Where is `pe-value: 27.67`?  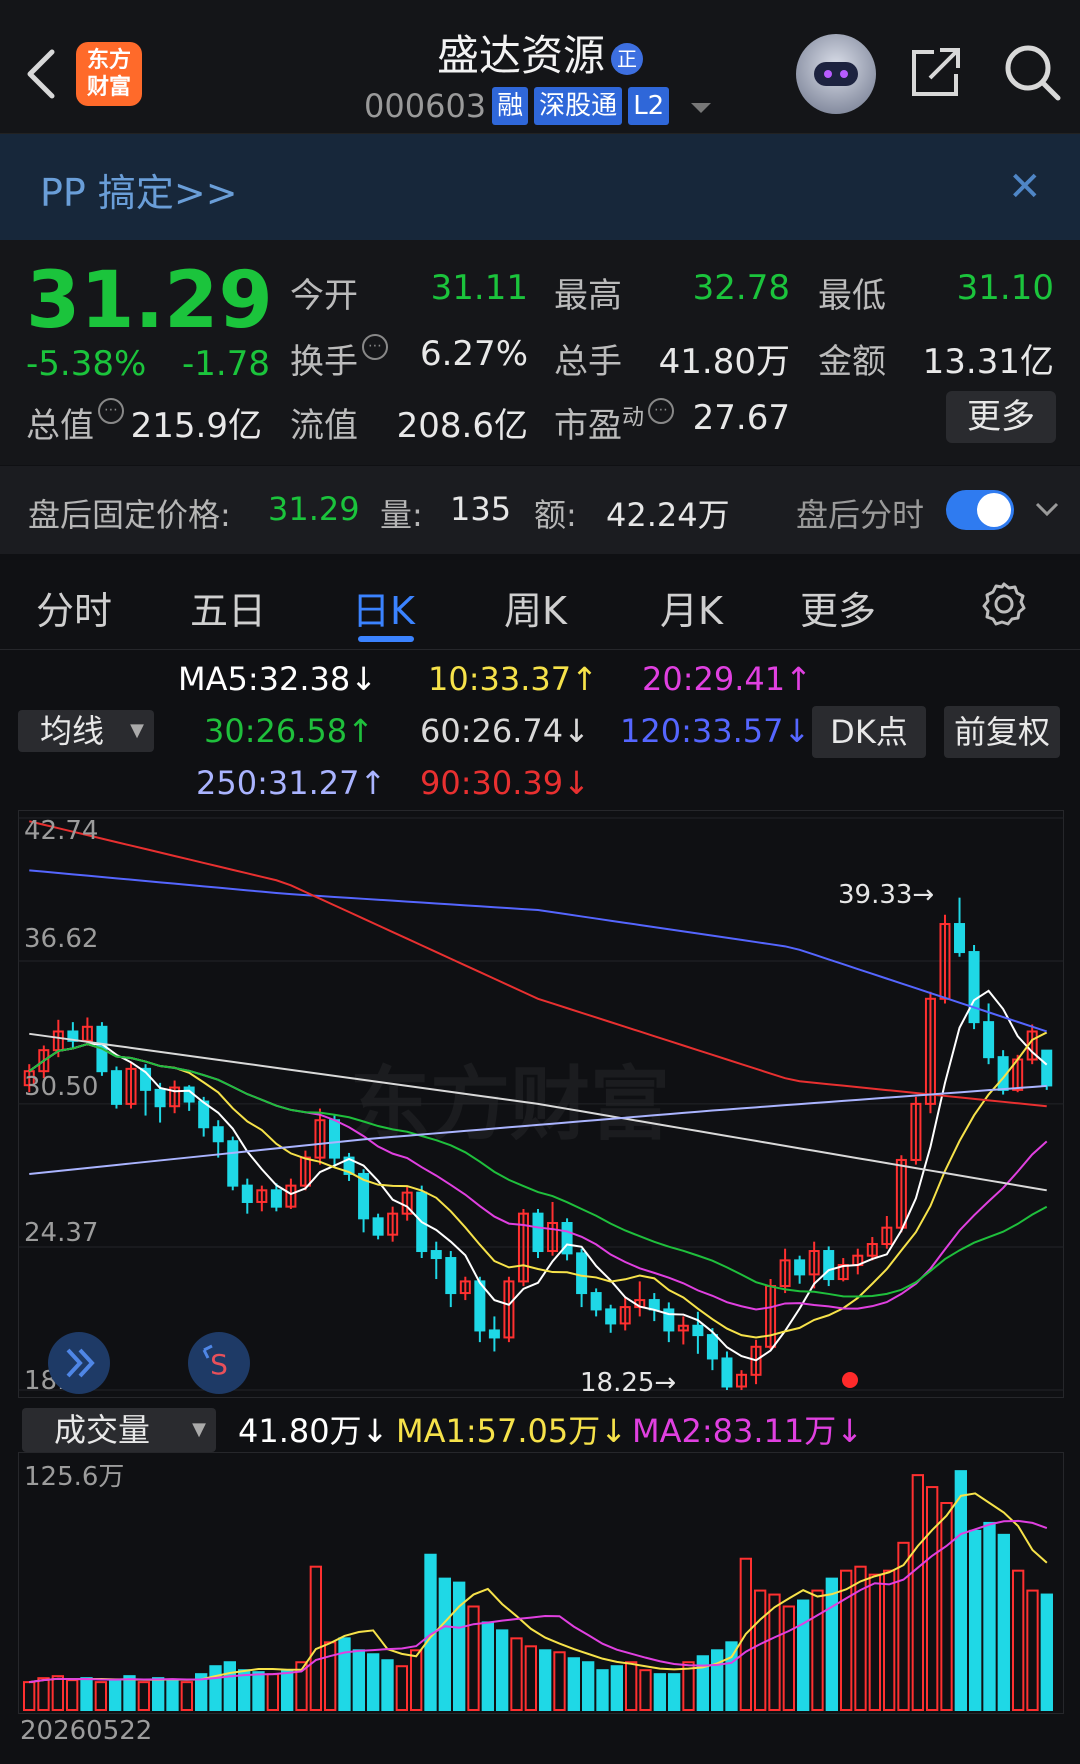
pe-value: 27.67 is located at coordinates (741, 418).